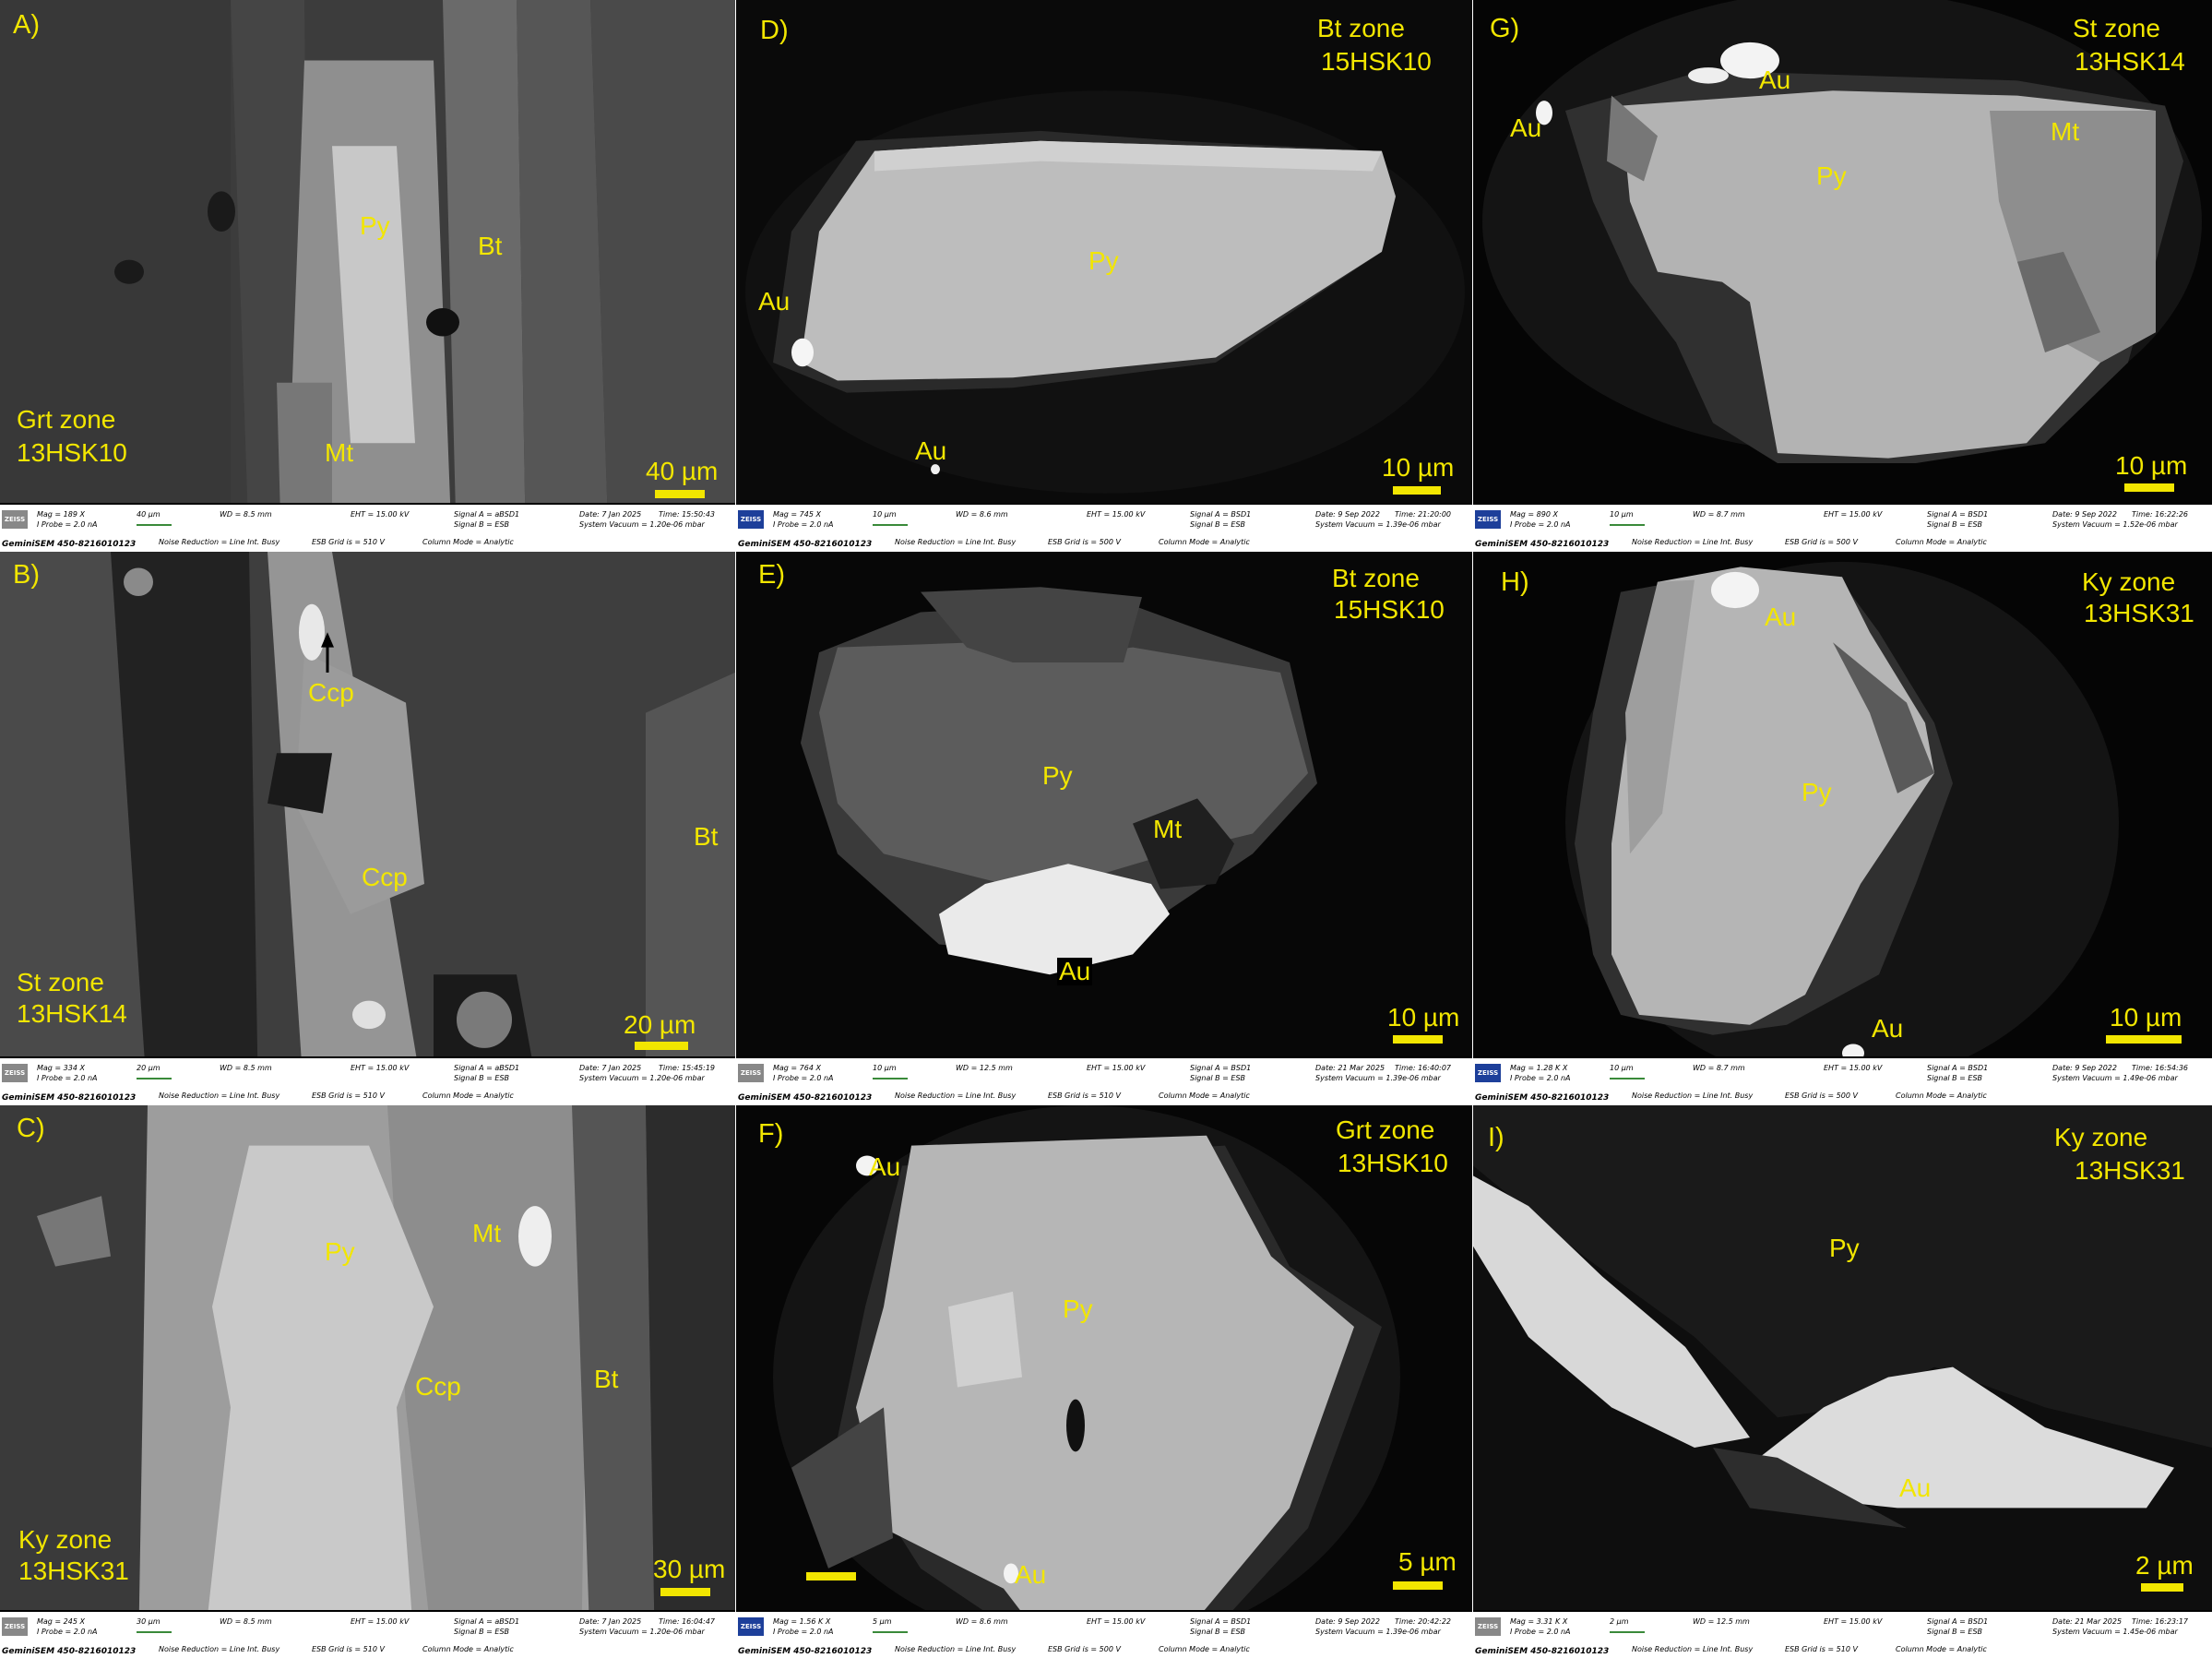 Image resolution: width=2212 pixels, height=1658 pixels. What do you see at coordinates (771, 1134) in the screenshot?
I see `panel-letter: F)` at bounding box center [771, 1134].